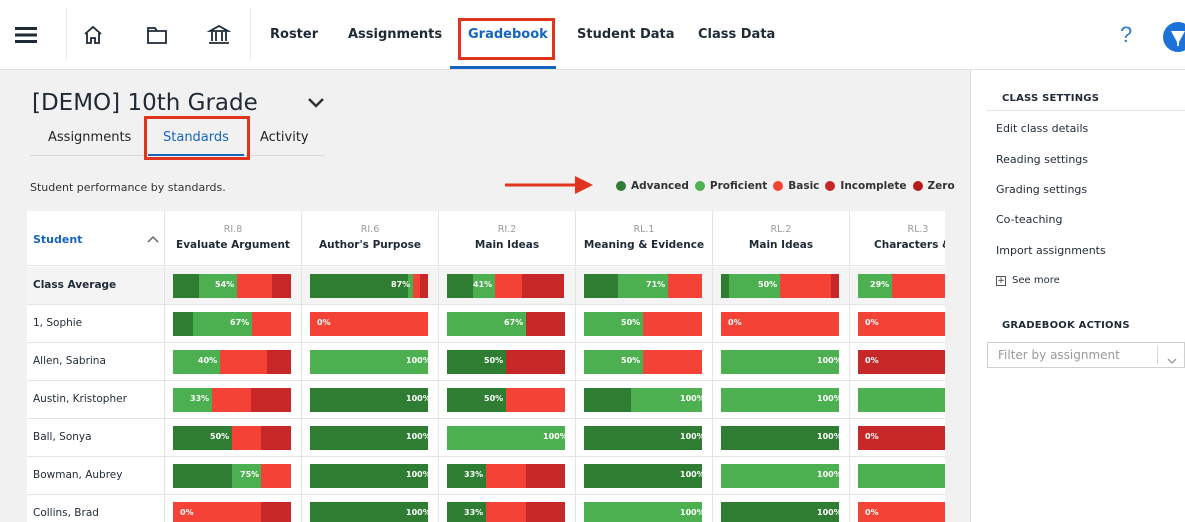 This screenshot has width=1185, height=522. Describe the element at coordinates (672, 362) in the screenshot. I see `score-bar-segment-bas` at that location.